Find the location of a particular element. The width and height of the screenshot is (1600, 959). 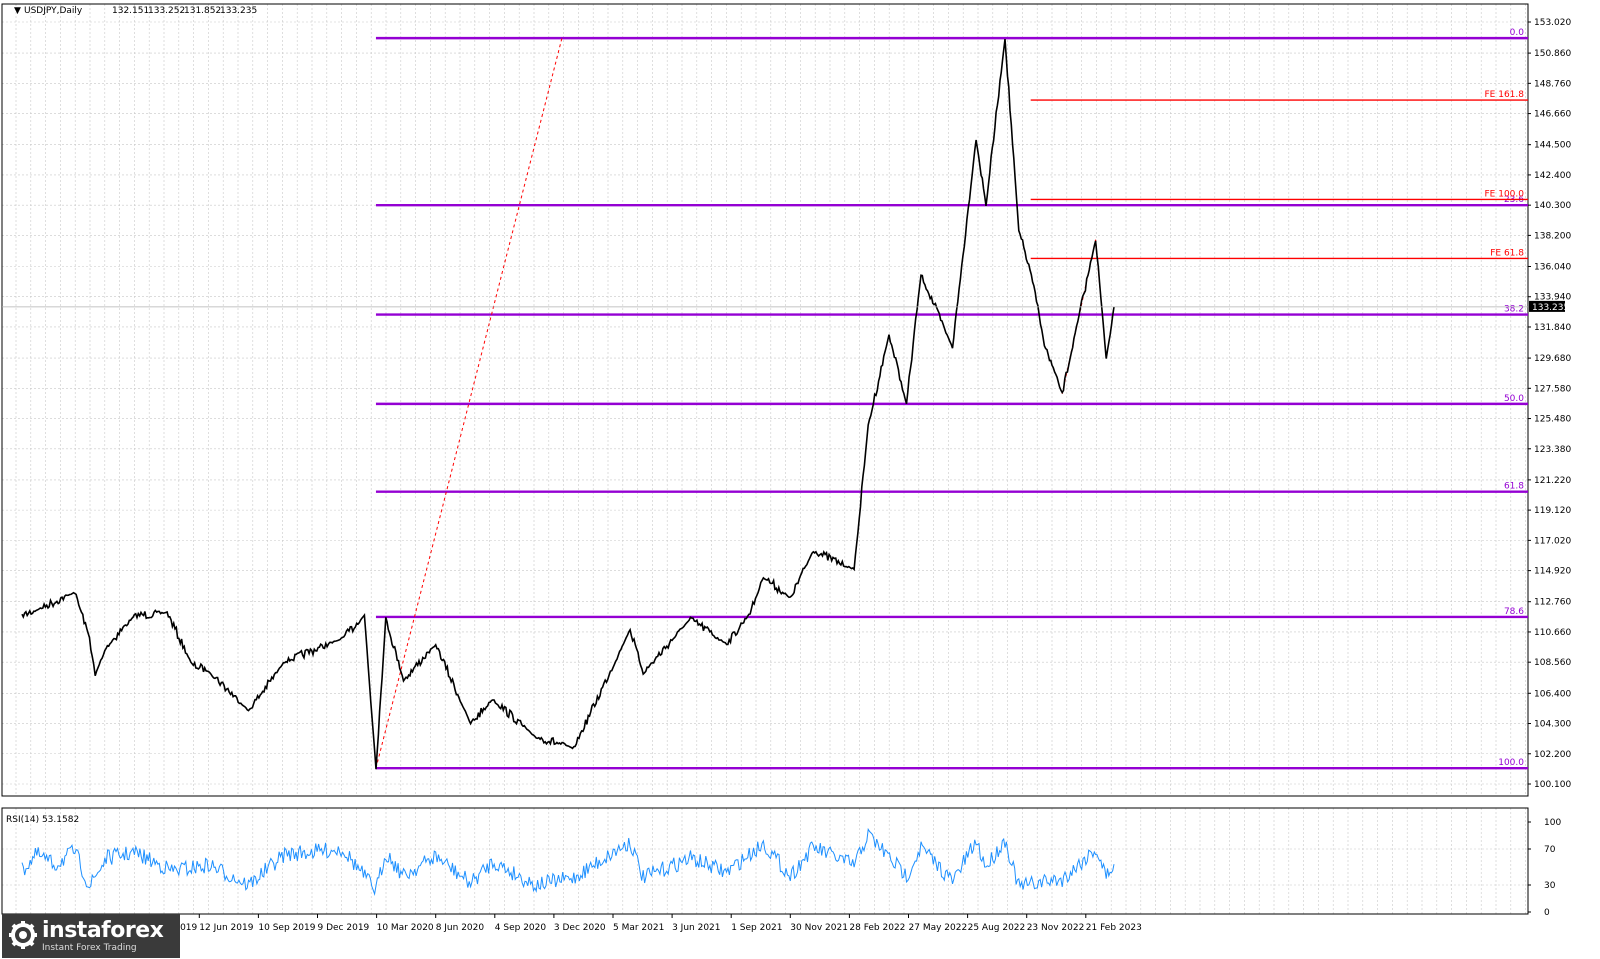

time-axis-label: 9 Dec 2019 is located at coordinates (344, 928).